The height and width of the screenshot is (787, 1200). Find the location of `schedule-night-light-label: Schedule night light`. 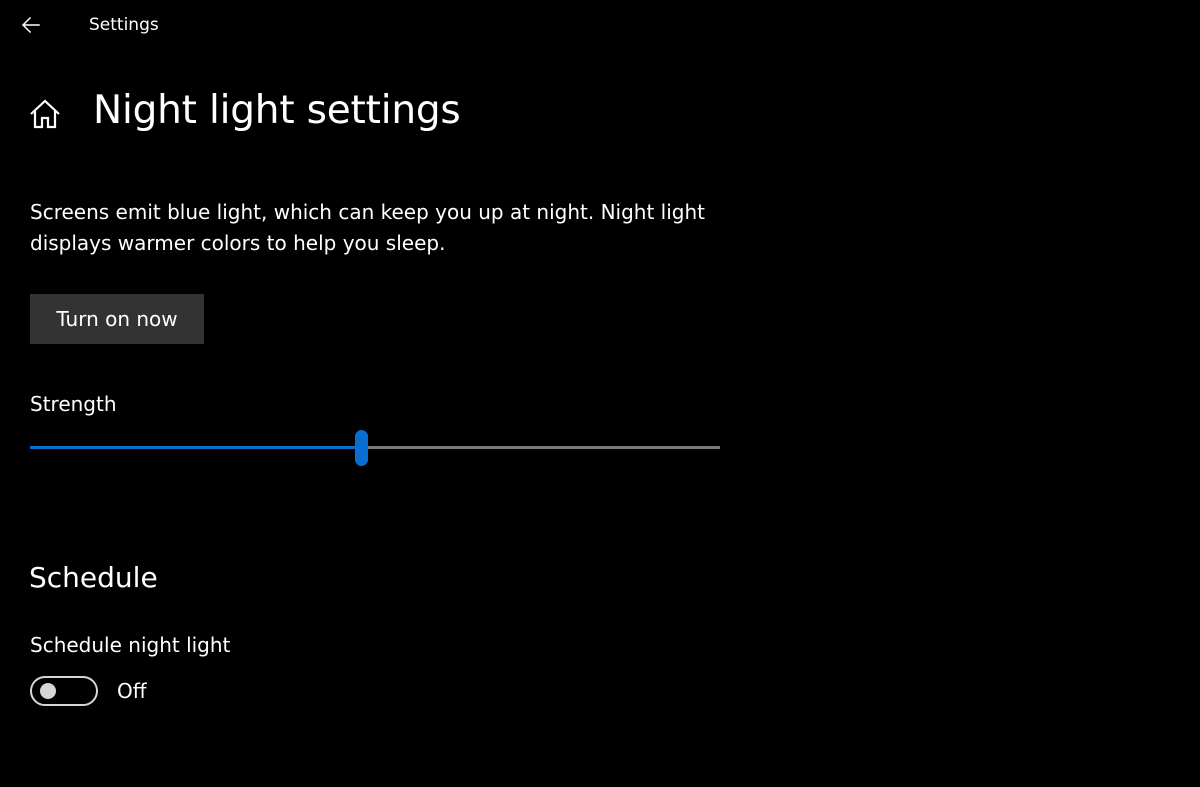

schedule-night-light-label: Schedule night light is located at coordinates (130, 645).